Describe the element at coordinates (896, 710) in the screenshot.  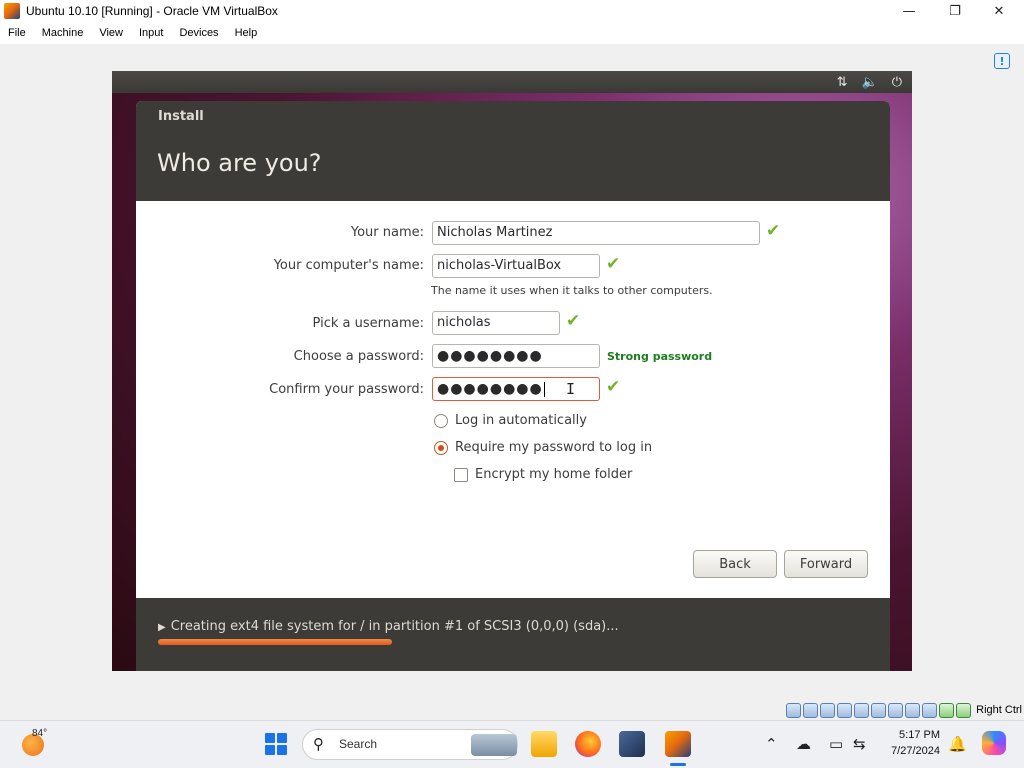
I see `display-status-icon` at that location.